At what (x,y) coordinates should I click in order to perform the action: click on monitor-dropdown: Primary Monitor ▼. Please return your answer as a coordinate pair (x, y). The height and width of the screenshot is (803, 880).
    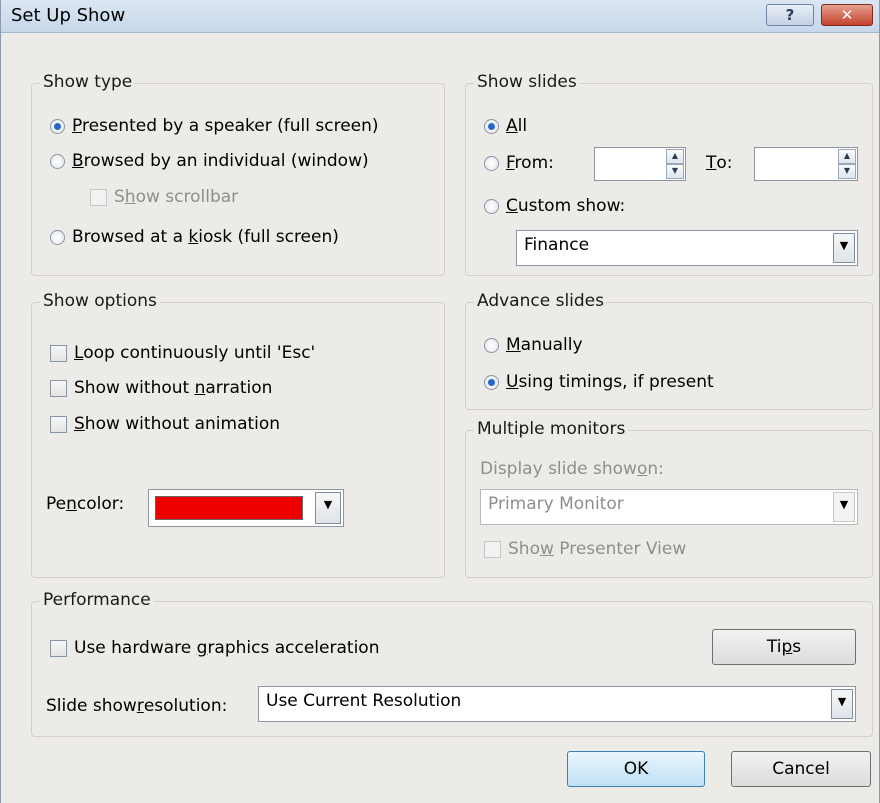
    Looking at the image, I should click on (669, 507).